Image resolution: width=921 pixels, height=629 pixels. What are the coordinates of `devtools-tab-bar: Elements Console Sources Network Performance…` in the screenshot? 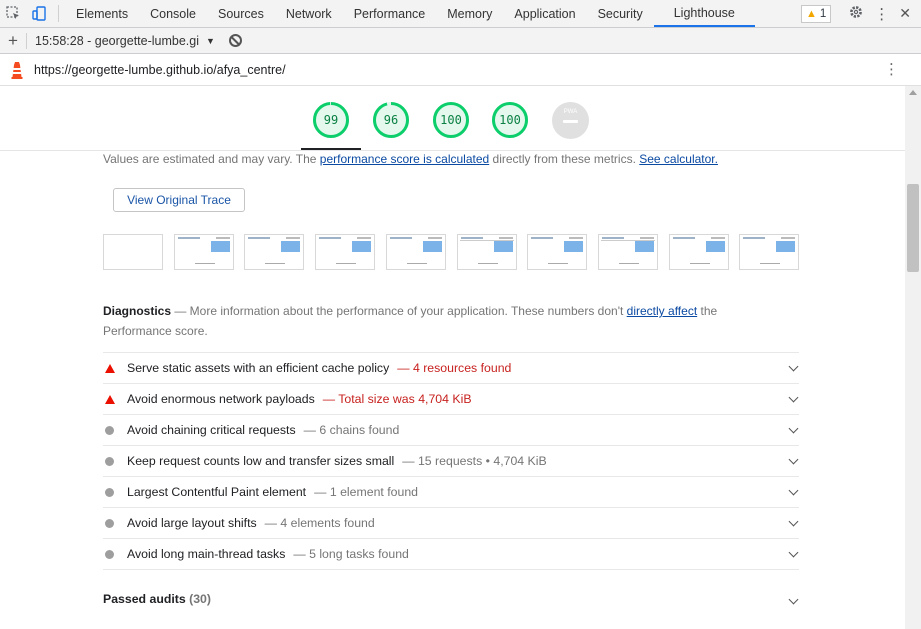 It's located at (460, 14).